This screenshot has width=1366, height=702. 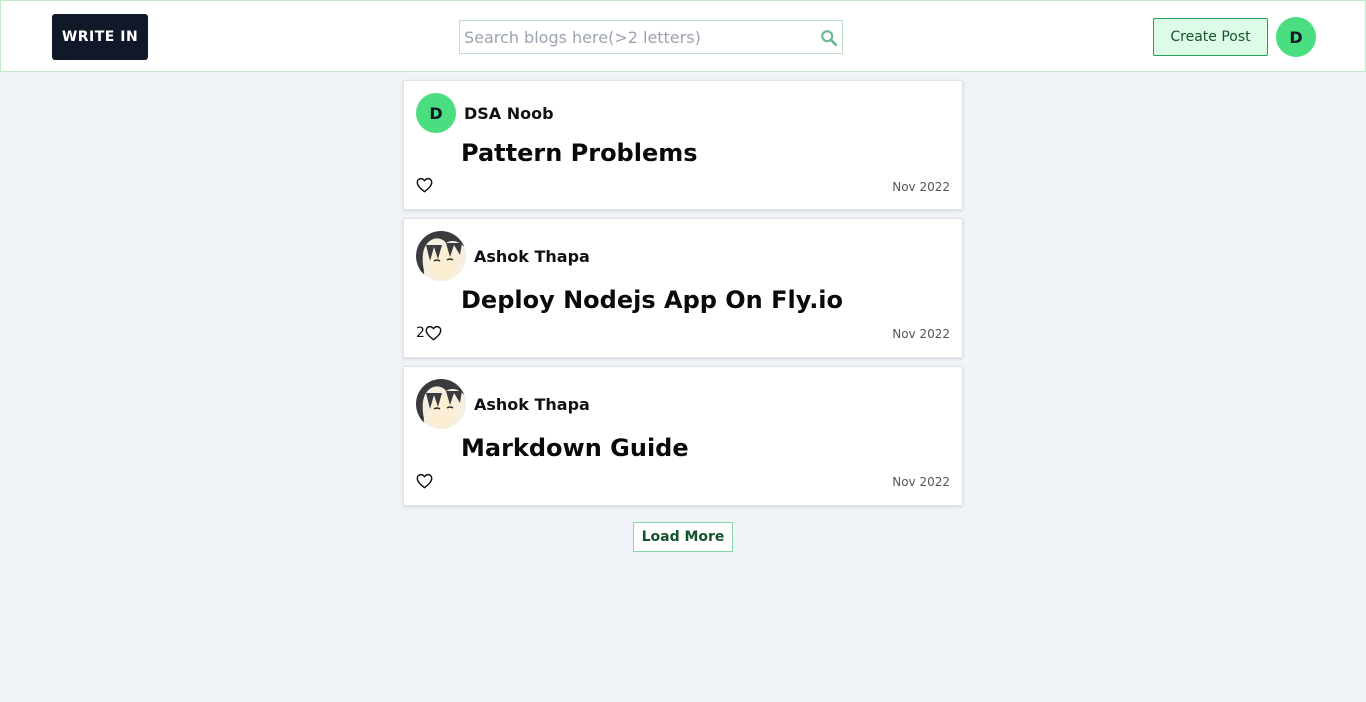 I want to click on post-title: Pattern Problems, so click(x=579, y=153).